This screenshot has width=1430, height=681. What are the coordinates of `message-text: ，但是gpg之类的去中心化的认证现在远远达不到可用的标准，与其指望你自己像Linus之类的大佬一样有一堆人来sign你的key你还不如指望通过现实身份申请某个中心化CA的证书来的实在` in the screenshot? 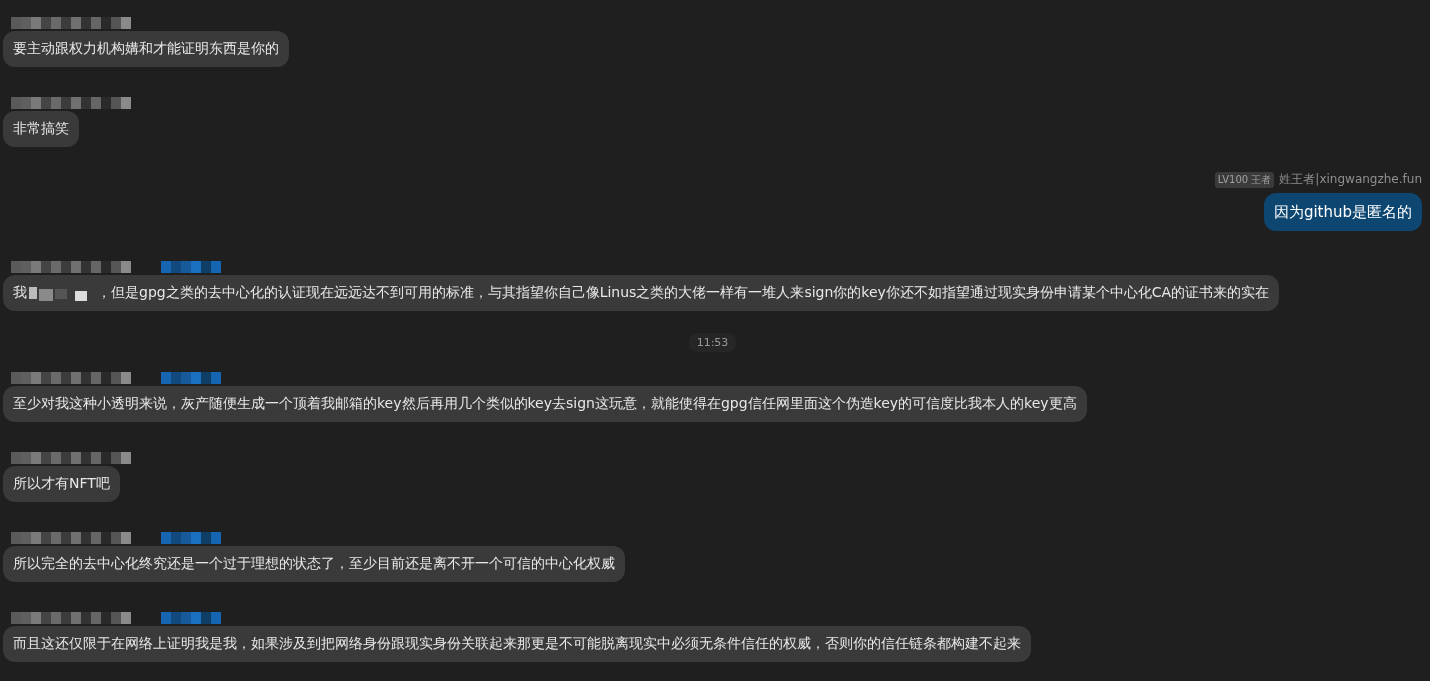 It's located at (683, 293).